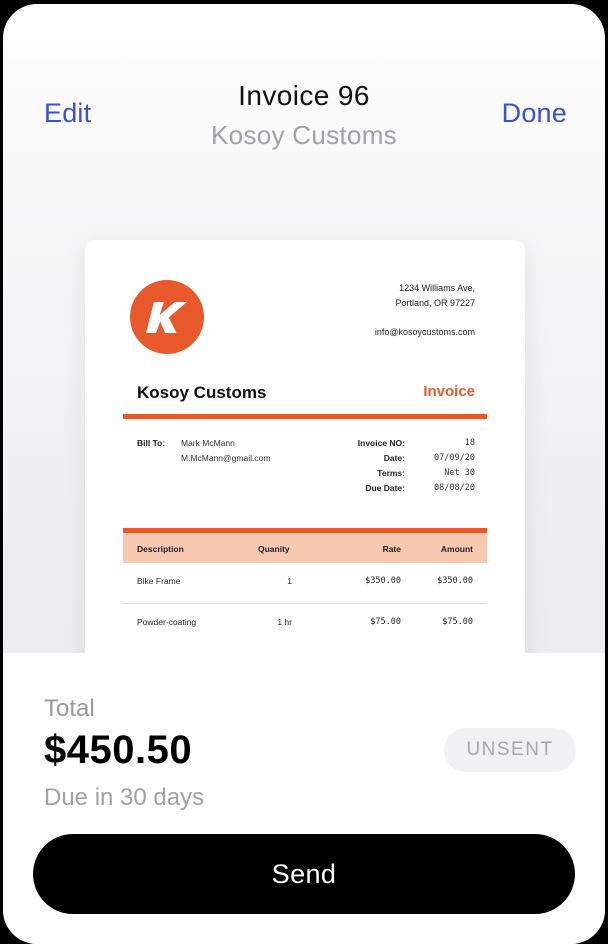 The height and width of the screenshot is (944, 608). I want to click on date-label: Date:, so click(394, 458).